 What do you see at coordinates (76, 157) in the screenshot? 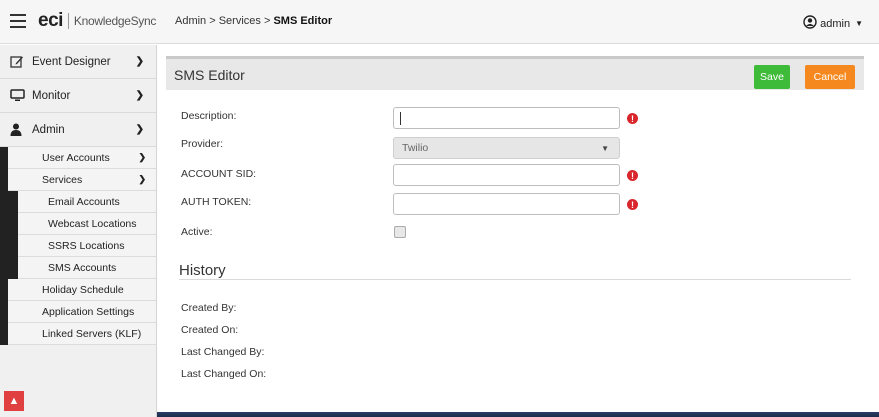
I see `sidebar-item-label: User Accounts` at bounding box center [76, 157].